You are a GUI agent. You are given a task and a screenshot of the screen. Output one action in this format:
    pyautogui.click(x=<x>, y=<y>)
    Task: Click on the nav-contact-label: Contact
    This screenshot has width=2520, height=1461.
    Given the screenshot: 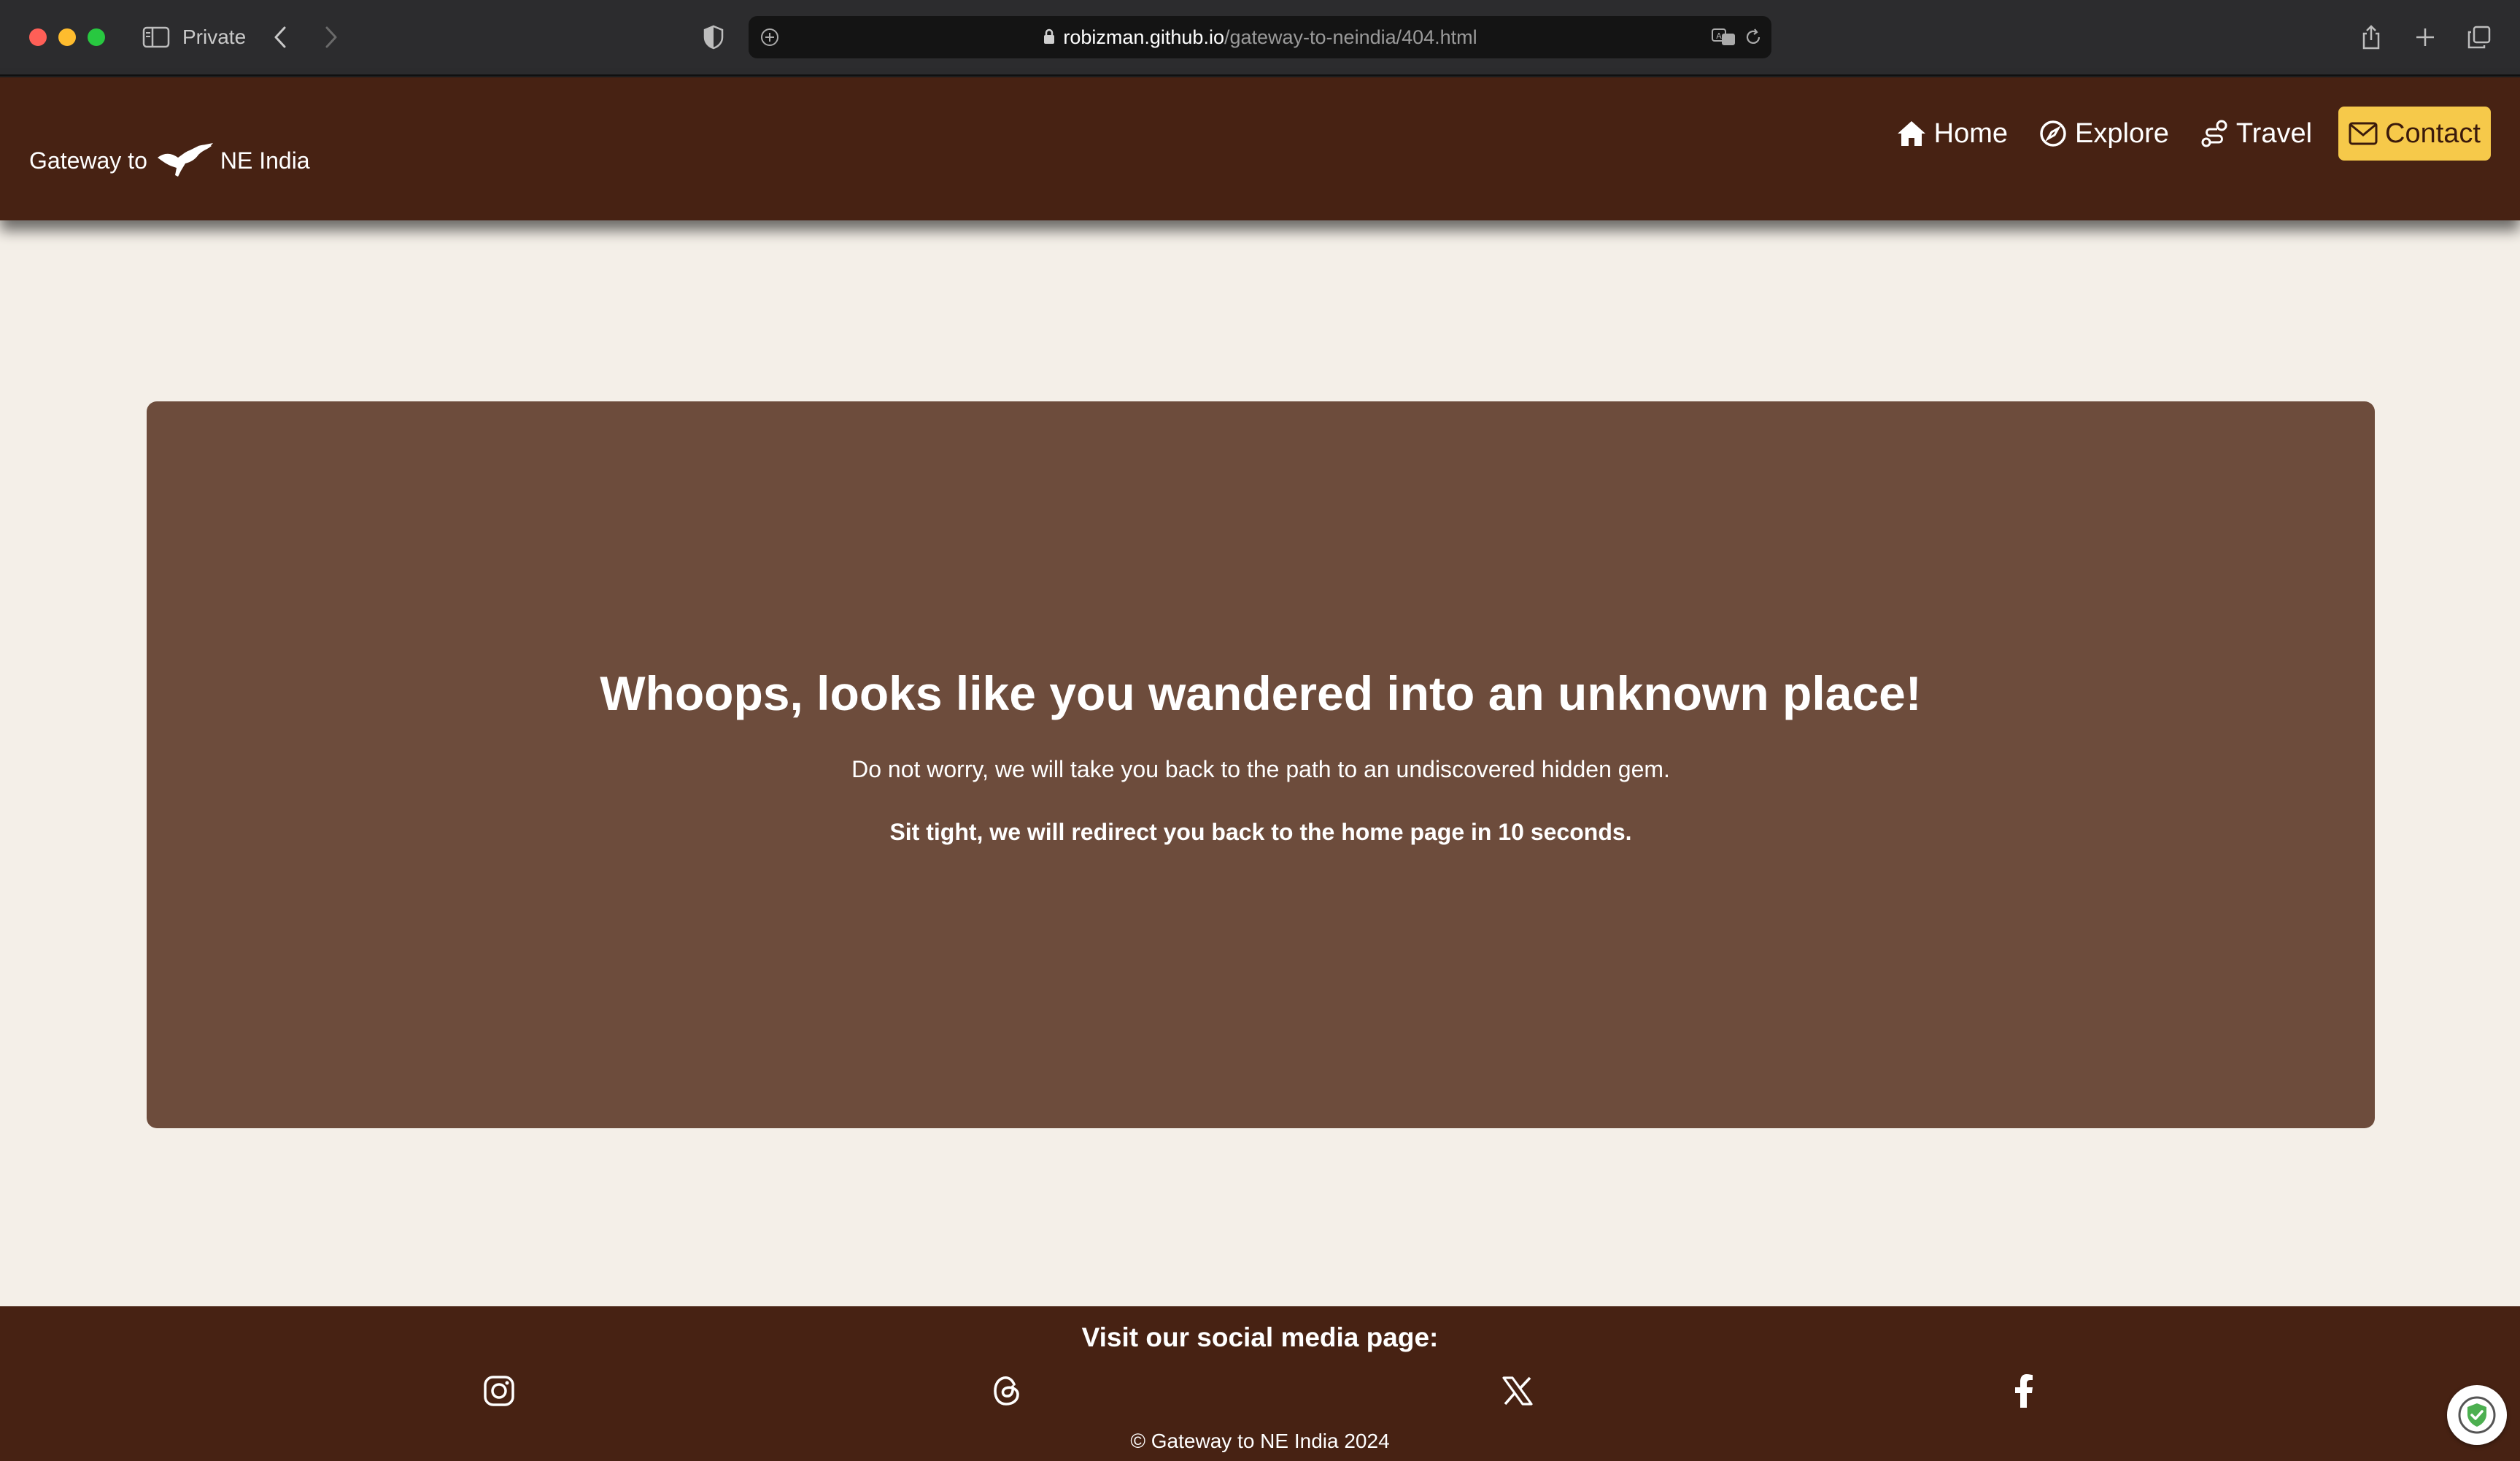 What is the action you would take?
    pyautogui.click(x=2433, y=133)
    